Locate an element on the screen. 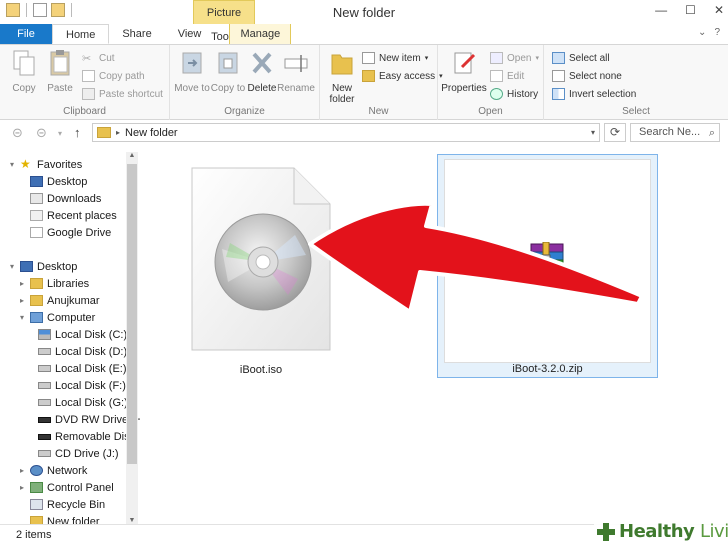 Image resolution: width=728 pixels, height=545 pixels. tab-file: File is located at coordinates (26, 34).